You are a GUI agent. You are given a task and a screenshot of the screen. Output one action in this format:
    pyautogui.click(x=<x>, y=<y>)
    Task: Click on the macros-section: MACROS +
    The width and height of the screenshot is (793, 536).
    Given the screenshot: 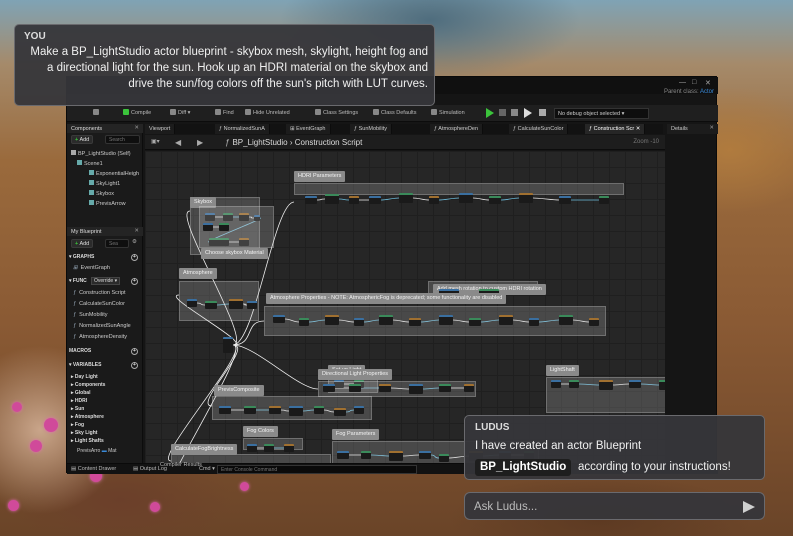 What is the action you would take?
    pyautogui.click(x=105, y=352)
    